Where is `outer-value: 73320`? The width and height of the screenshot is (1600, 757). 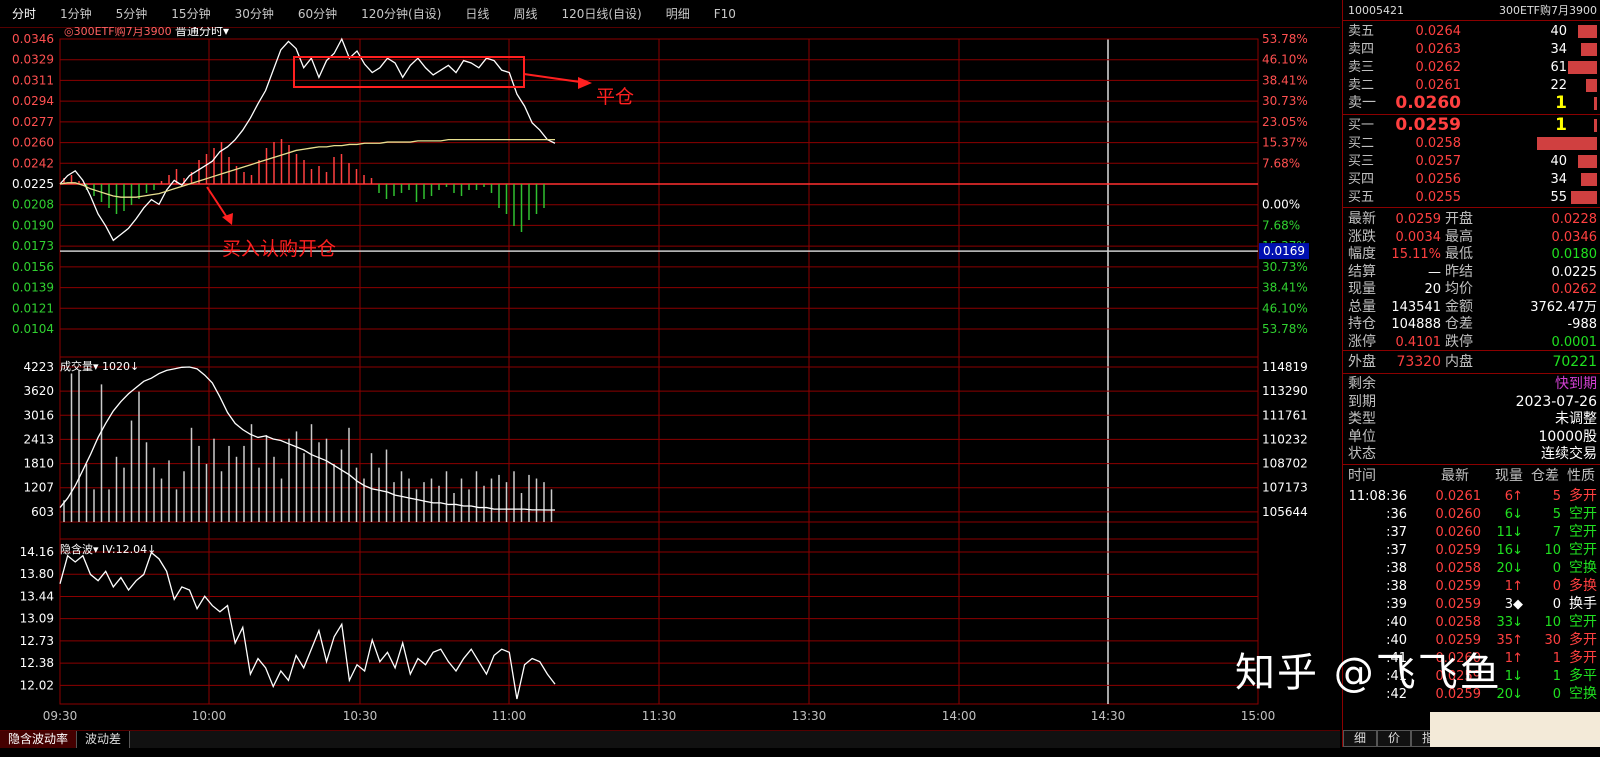 outer-value: 73320 is located at coordinates (1418, 362).